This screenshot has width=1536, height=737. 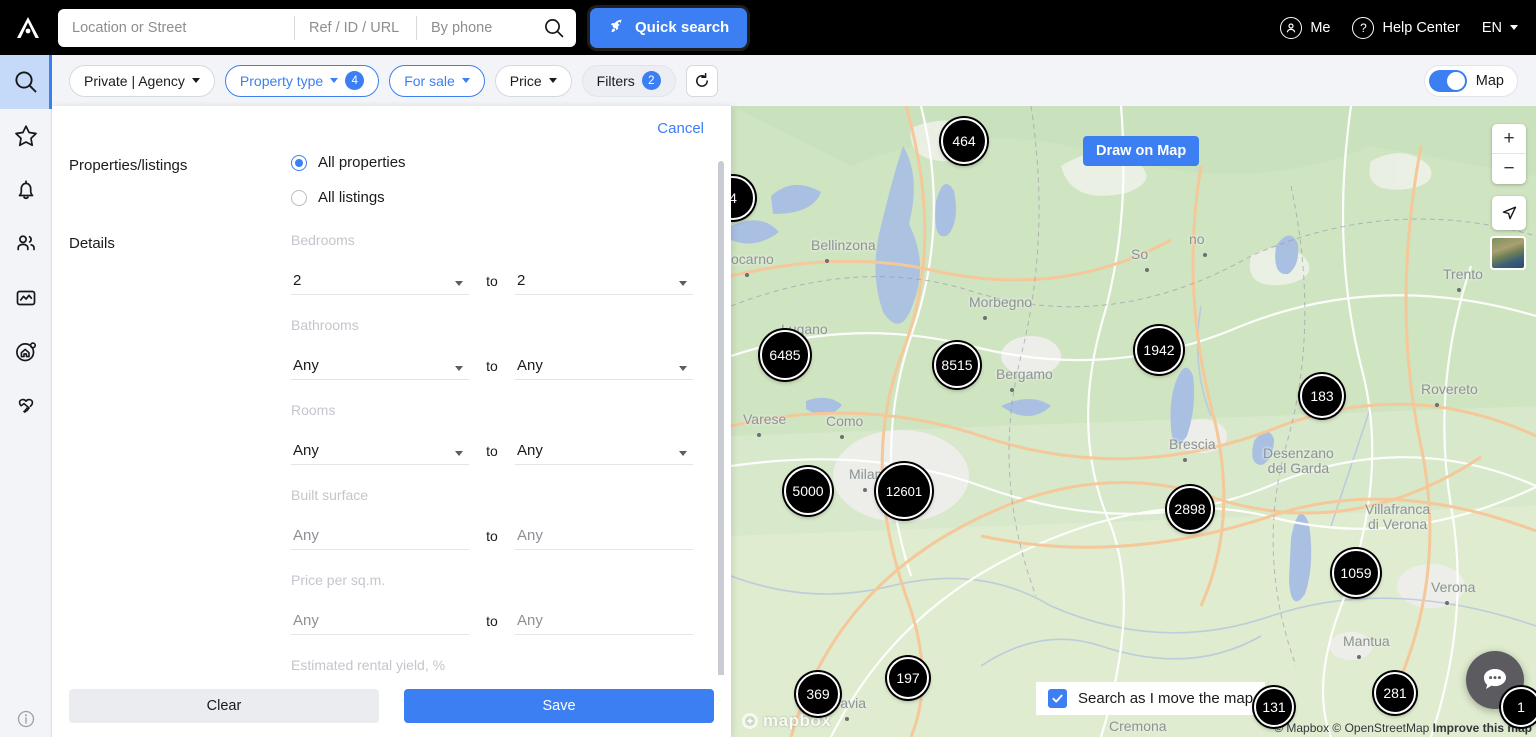 I want to click on range-to-wrapper: Bedrooms2, so click(x=604, y=272).